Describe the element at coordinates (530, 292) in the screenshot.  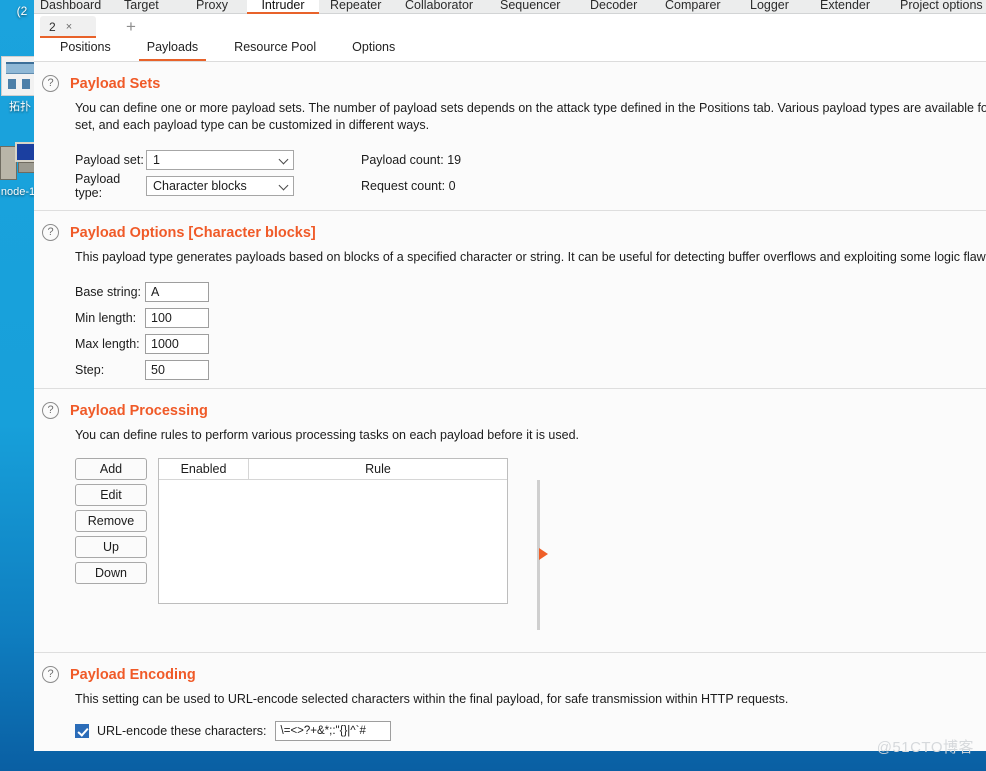
I see `payload-option-row: Base string: A` at that location.